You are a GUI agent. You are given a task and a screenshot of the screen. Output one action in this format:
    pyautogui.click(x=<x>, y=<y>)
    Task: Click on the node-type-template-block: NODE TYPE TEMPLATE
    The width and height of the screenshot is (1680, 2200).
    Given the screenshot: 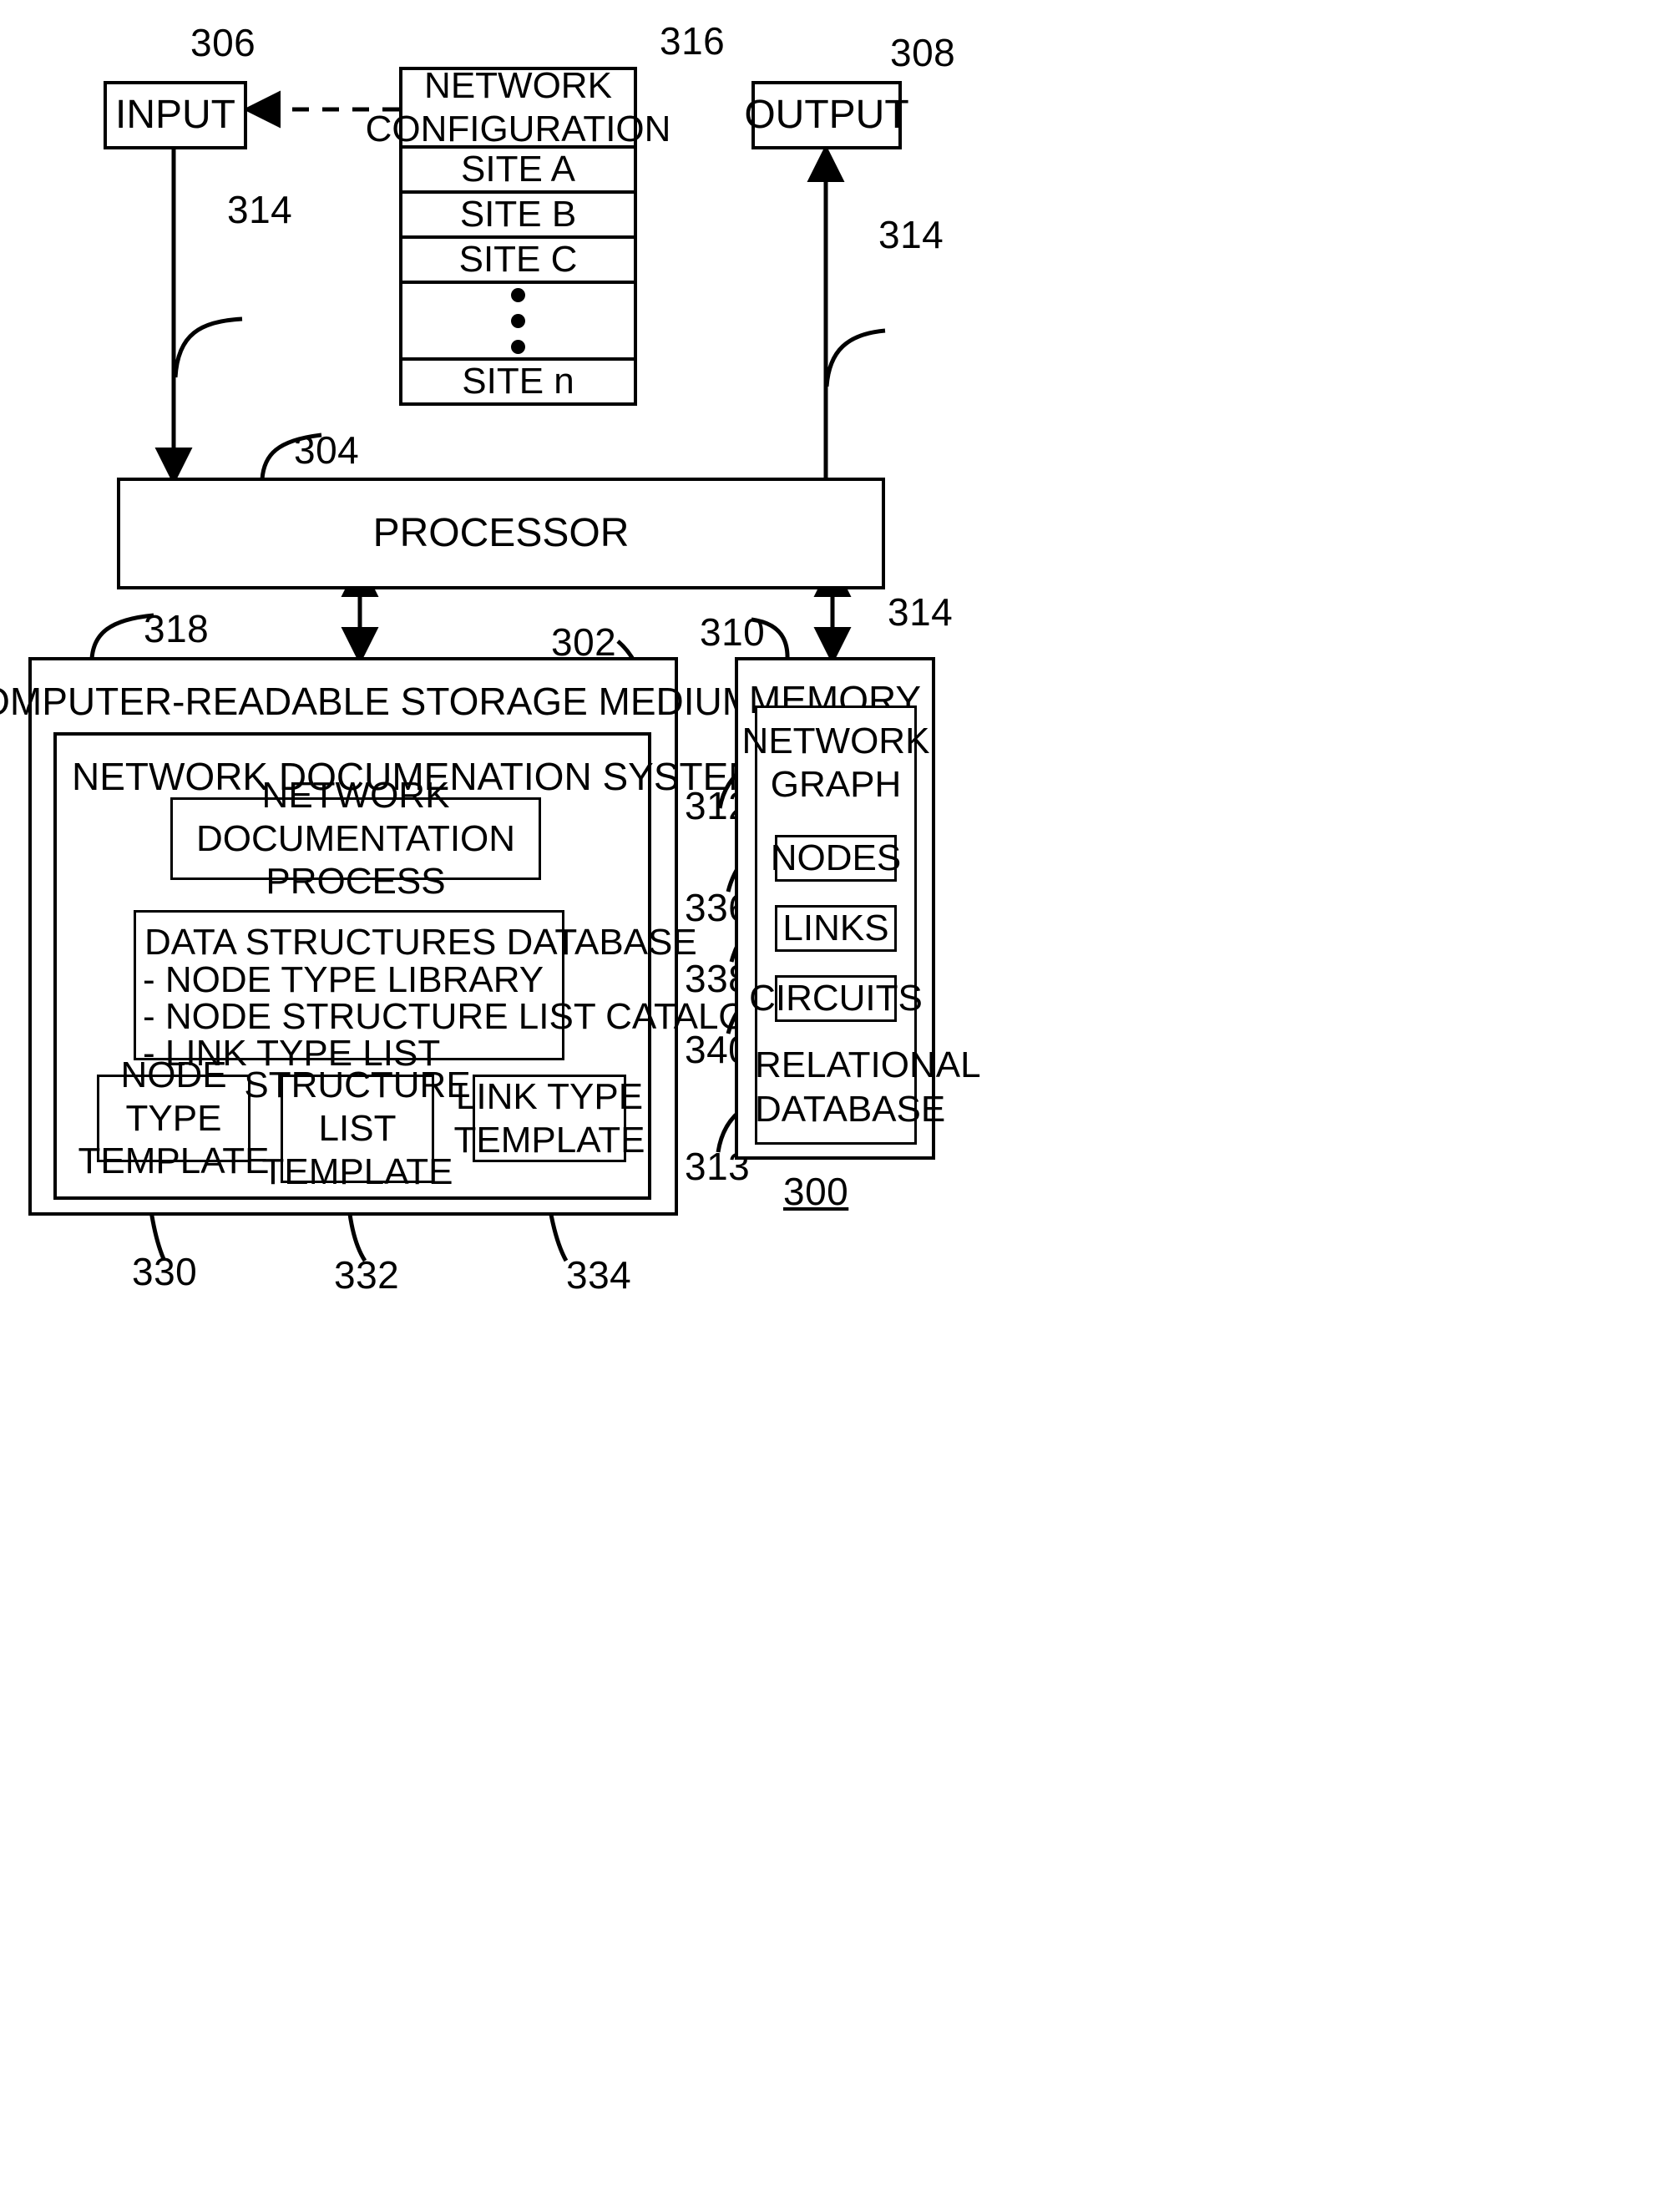 What is the action you would take?
    pyautogui.click(x=174, y=1118)
    